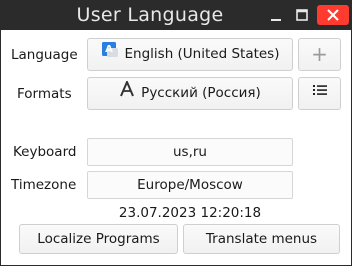 The height and width of the screenshot is (266, 352). Describe the element at coordinates (202, 54) in the screenshot. I see `language-value: English (United States)` at that location.